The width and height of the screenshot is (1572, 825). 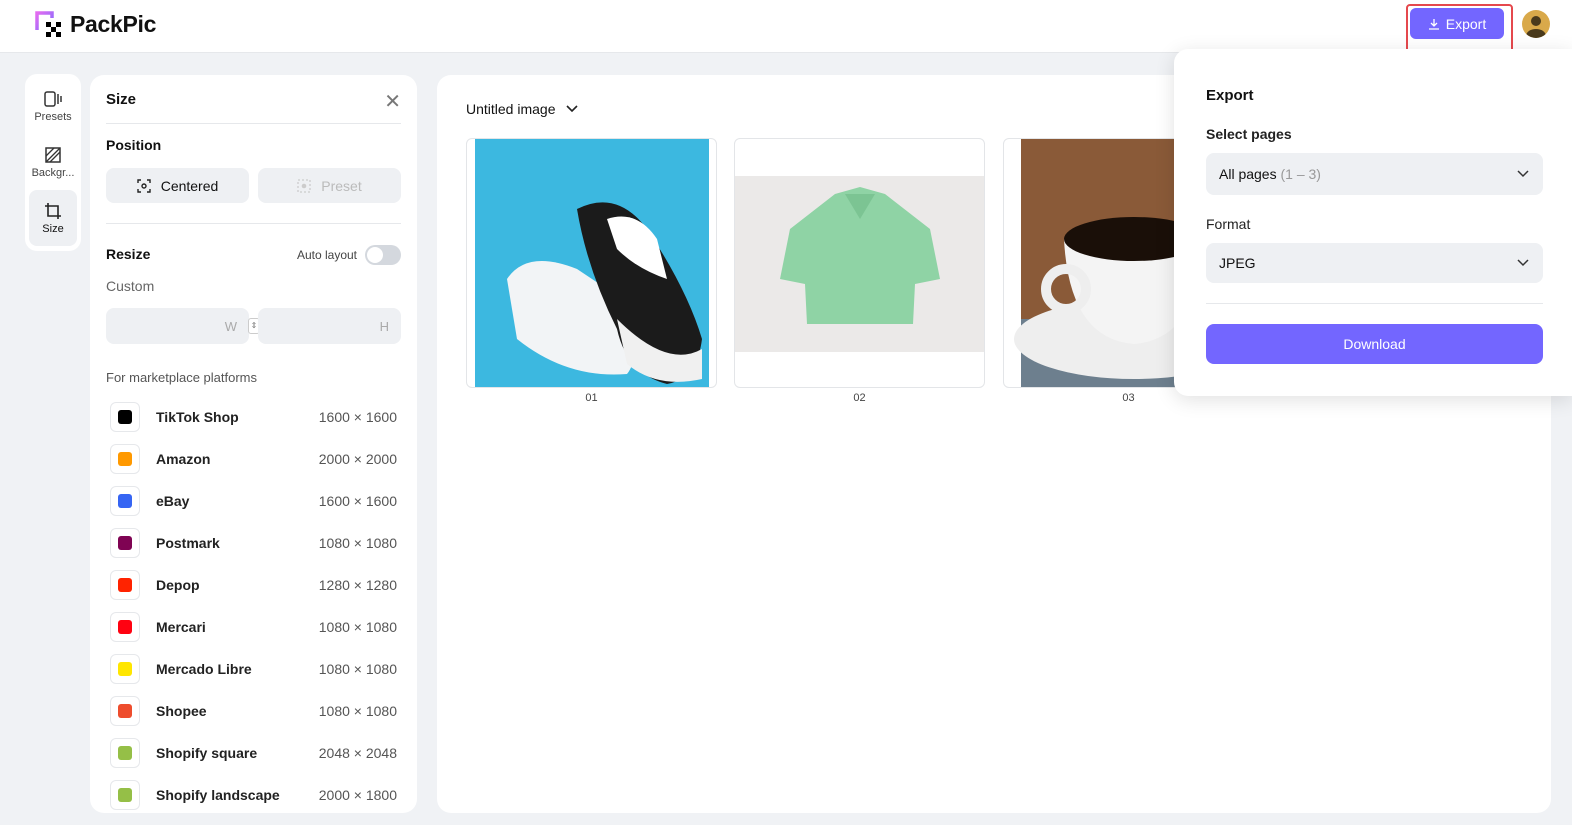 What do you see at coordinates (357, 585) in the screenshot?
I see `platform-size: 1280 × 1280` at bounding box center [357, 585].